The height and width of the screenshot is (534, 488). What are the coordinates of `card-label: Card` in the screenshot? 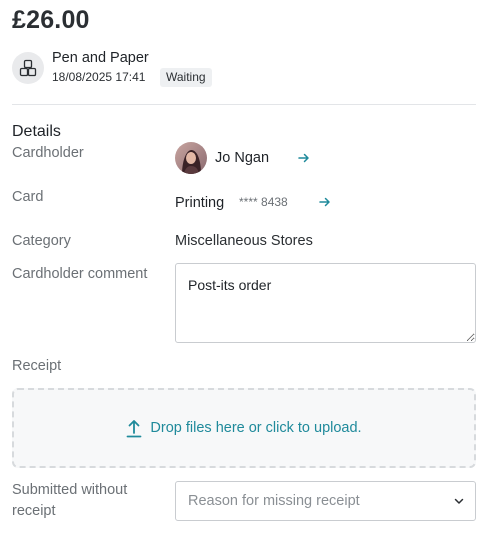 It's located at (28, 197).